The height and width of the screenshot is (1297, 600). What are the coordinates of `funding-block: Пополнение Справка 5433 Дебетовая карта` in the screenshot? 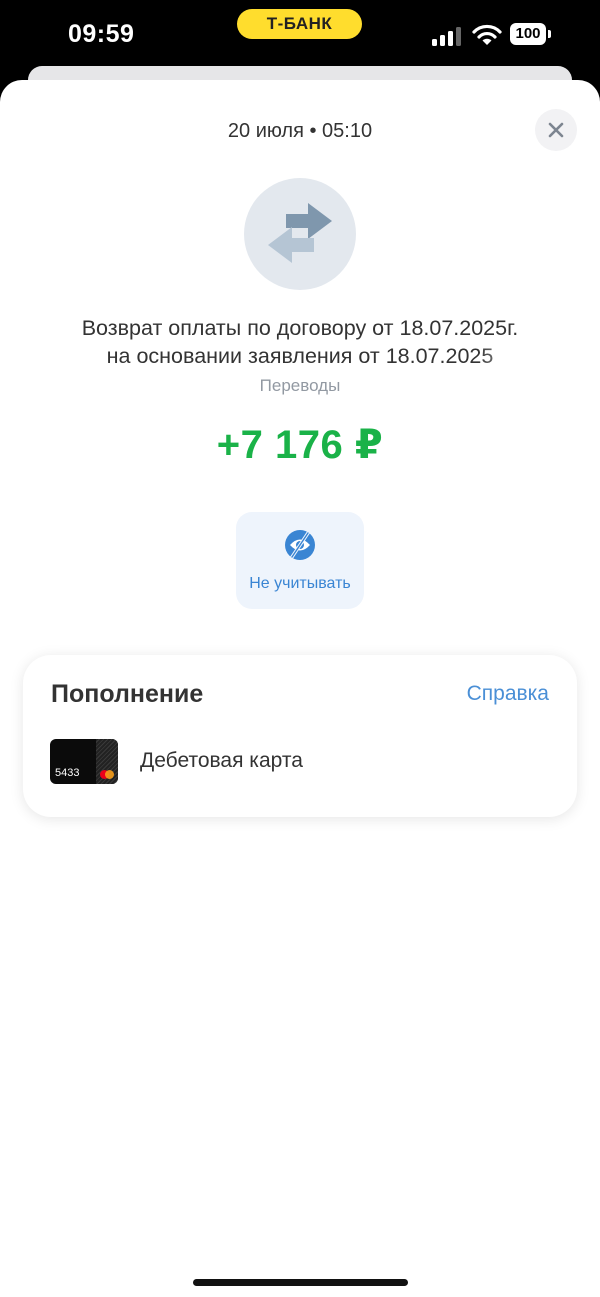 It's located at (300, 736).